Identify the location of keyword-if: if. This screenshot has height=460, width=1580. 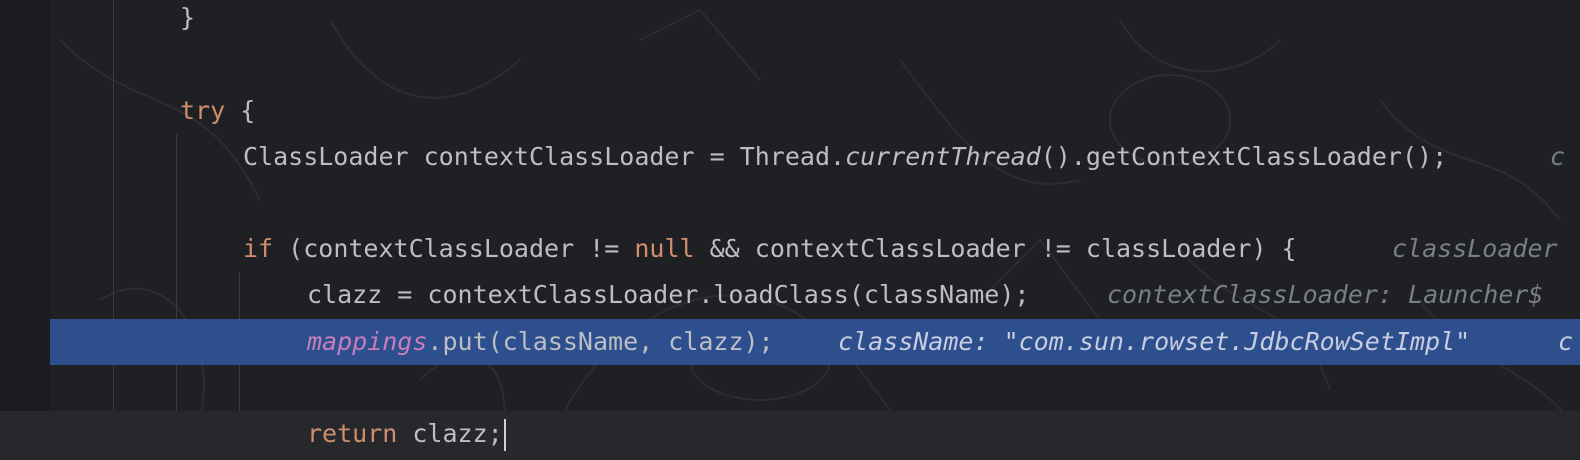
(258, 248).